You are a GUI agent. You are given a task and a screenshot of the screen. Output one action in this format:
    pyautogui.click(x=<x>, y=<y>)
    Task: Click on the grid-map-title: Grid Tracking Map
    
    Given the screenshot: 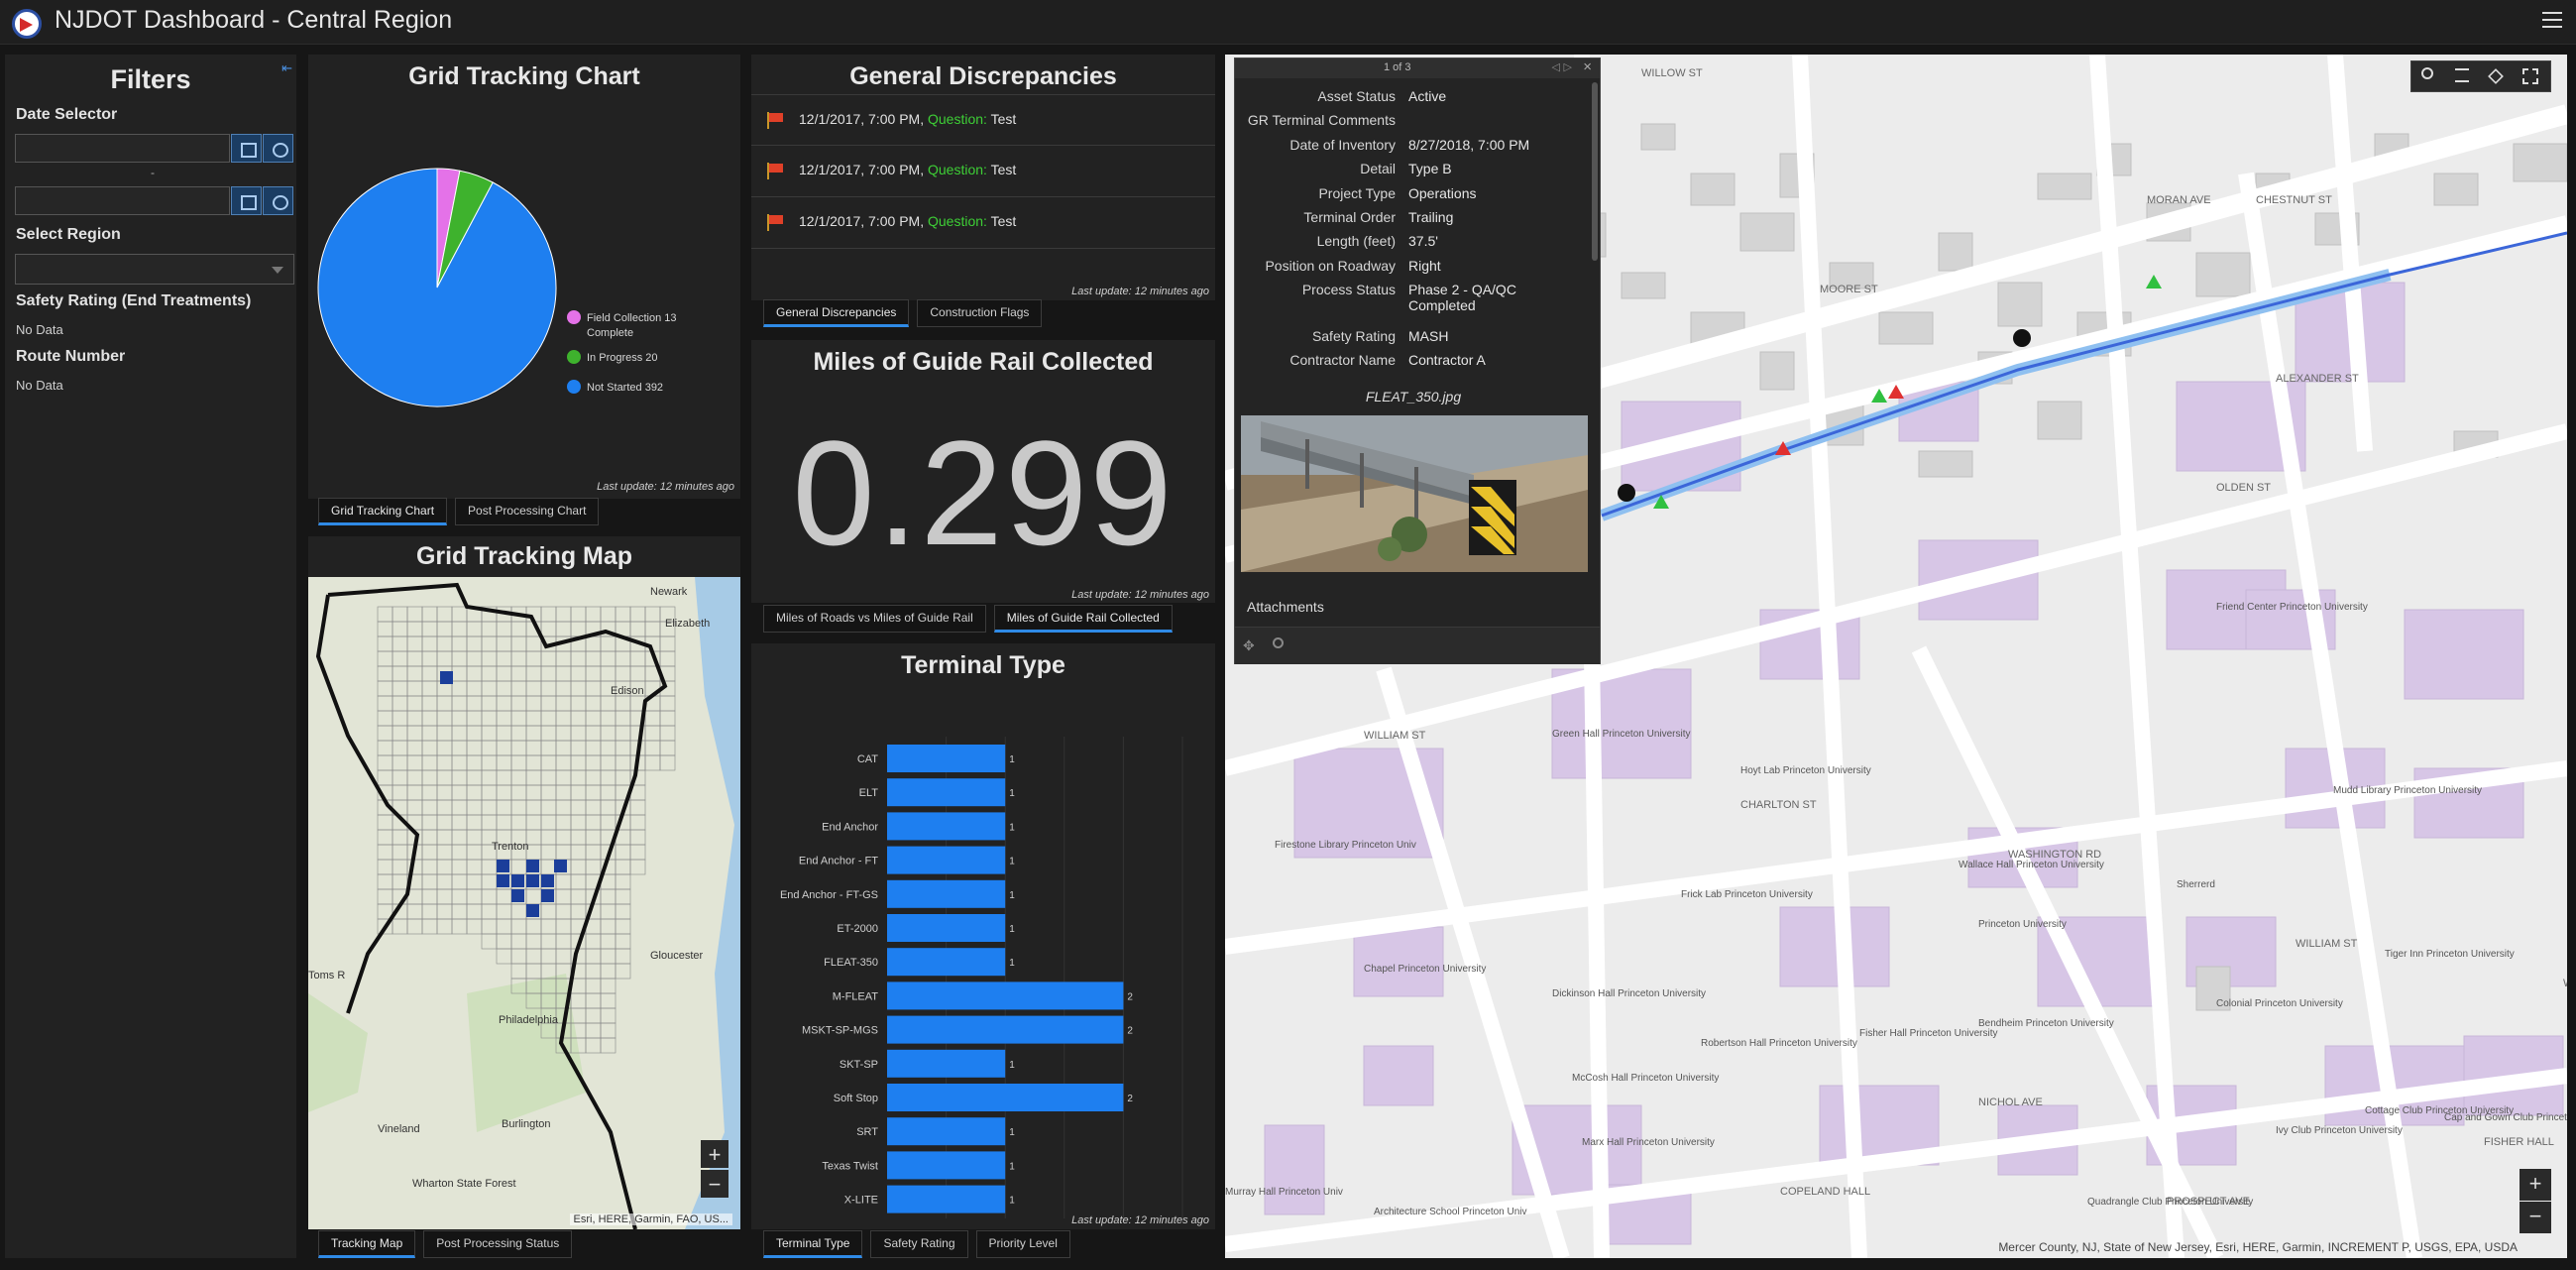 What is the action you would take?
    pyautogui.click(x=524, y=556)
    